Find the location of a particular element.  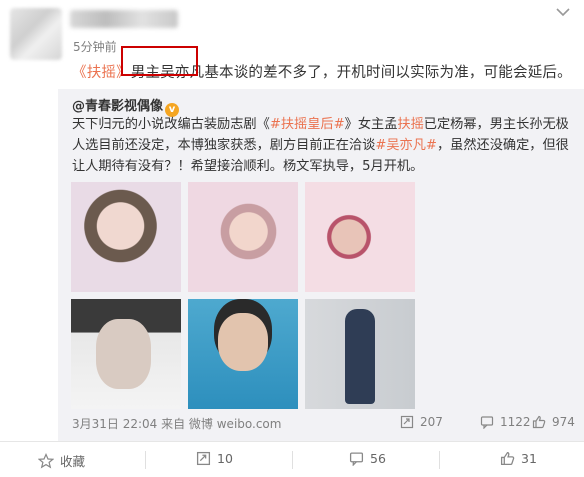

repost-text-part: 天下归元的小说改编古装励志剧《 is located at coordinates (171, 124).